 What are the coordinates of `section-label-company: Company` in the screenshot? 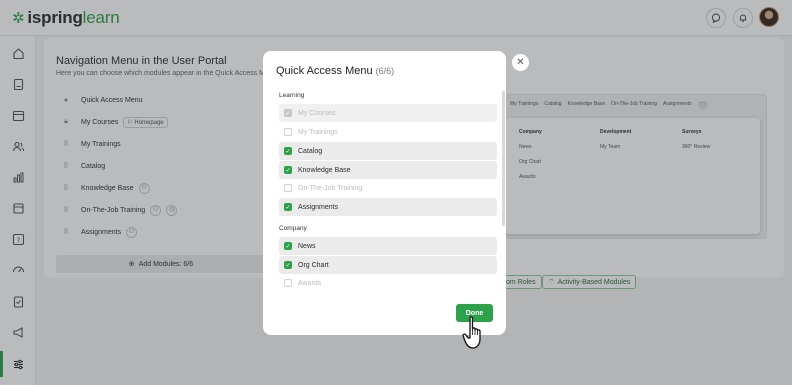 It's located at (293, 228).